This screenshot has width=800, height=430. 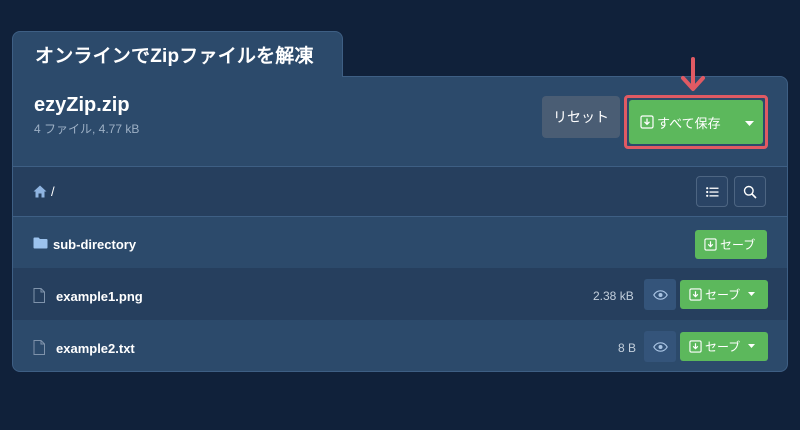 What do you see at coordinates (53, 191) in the screenshot?
I see `breadcrumb-path: /` at bounding box center [53, 191].